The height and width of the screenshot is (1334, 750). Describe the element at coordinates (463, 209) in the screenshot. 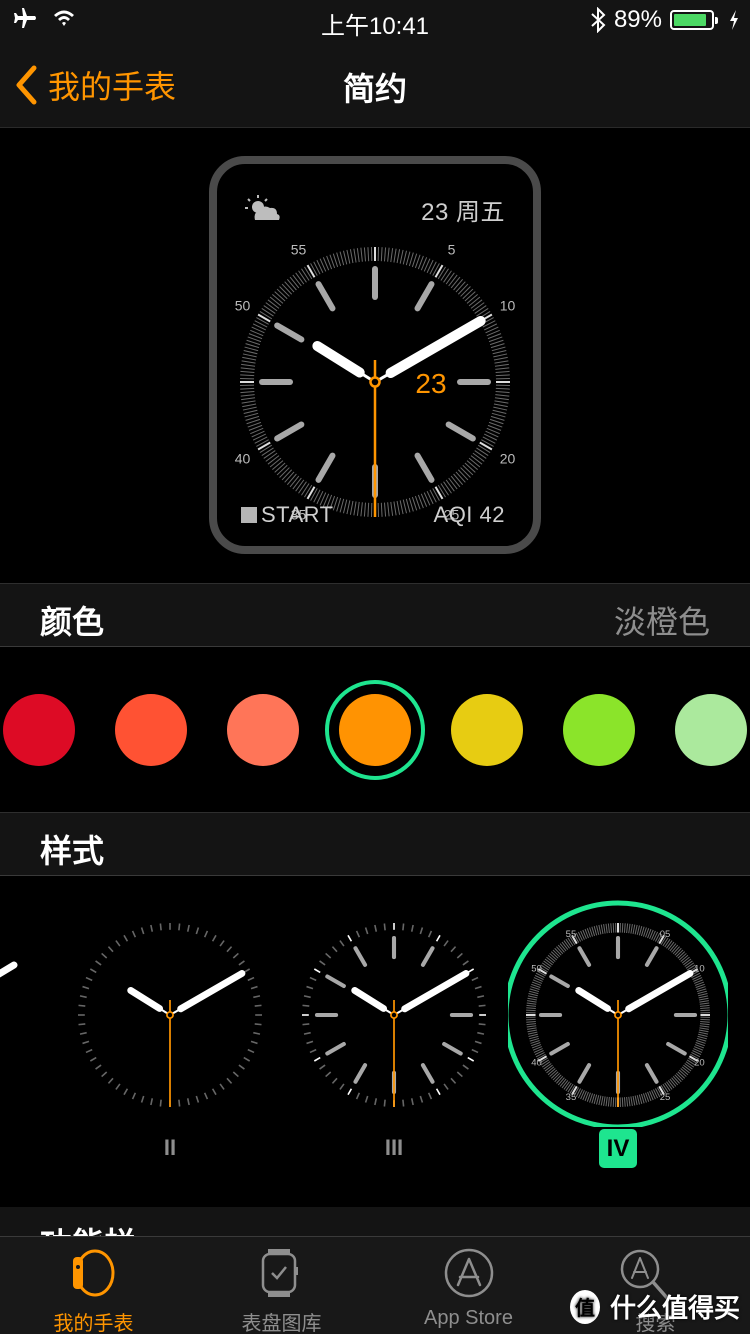

I see `date-complication: 23 周五` at that location.